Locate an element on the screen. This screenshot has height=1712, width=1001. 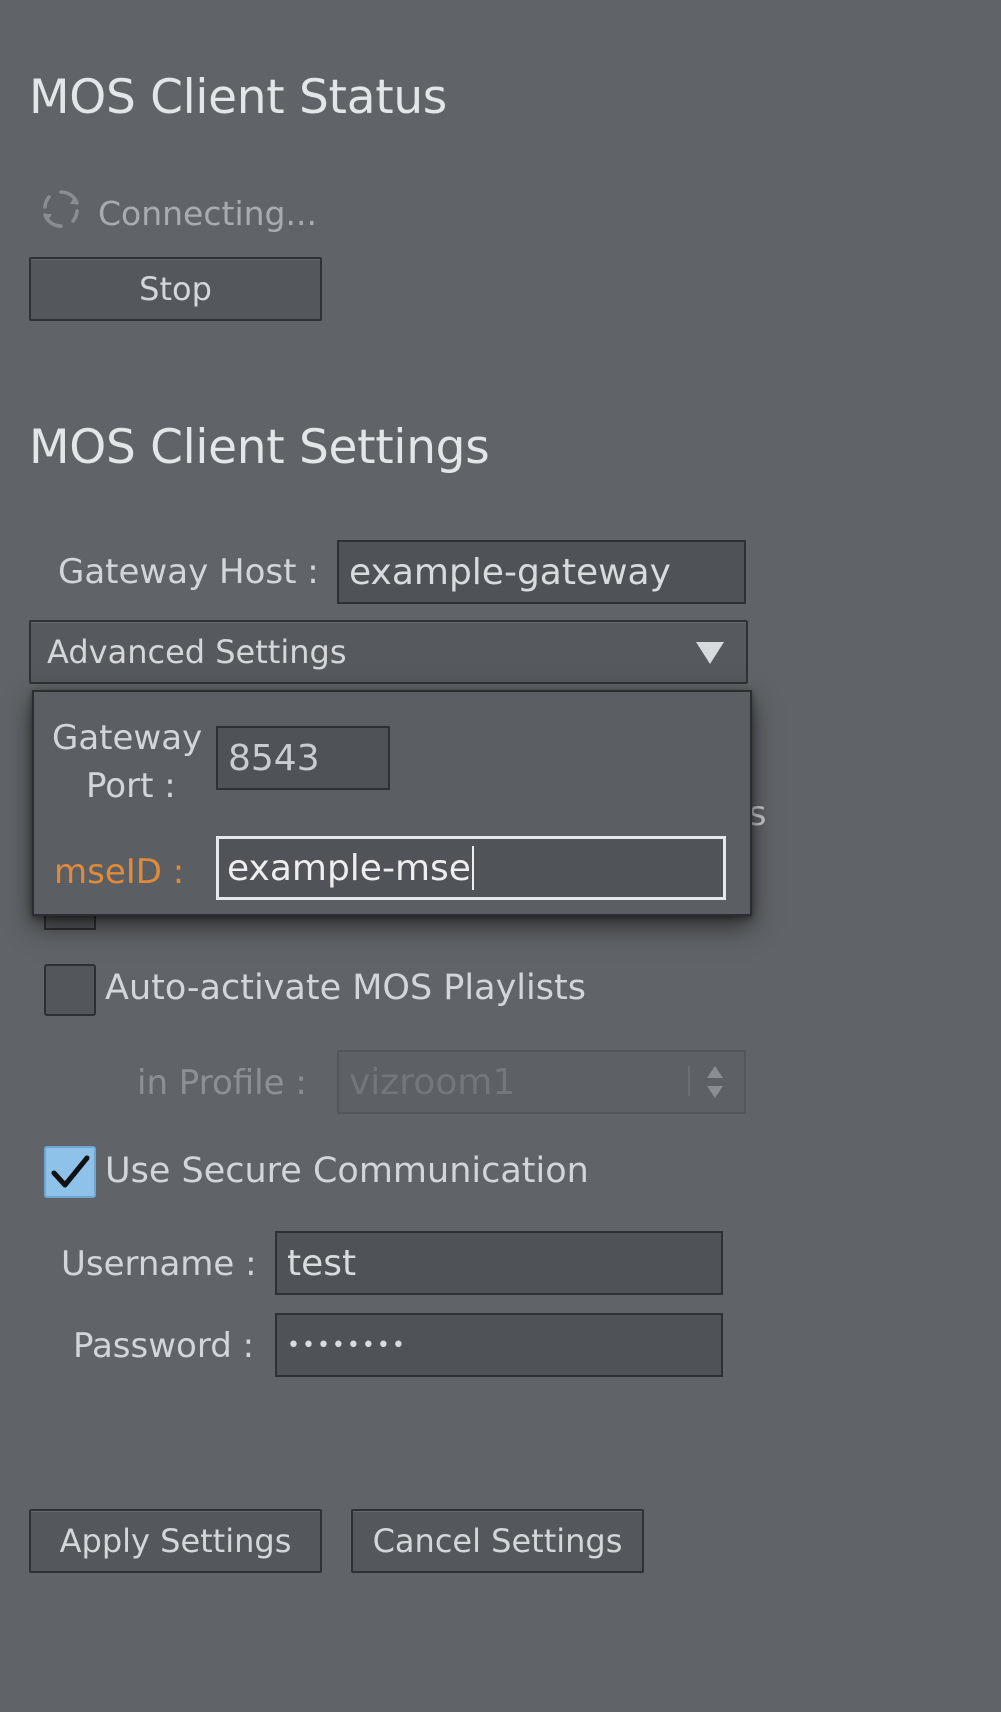
updown-arrows-icon is located at coordinates (715, 1082).